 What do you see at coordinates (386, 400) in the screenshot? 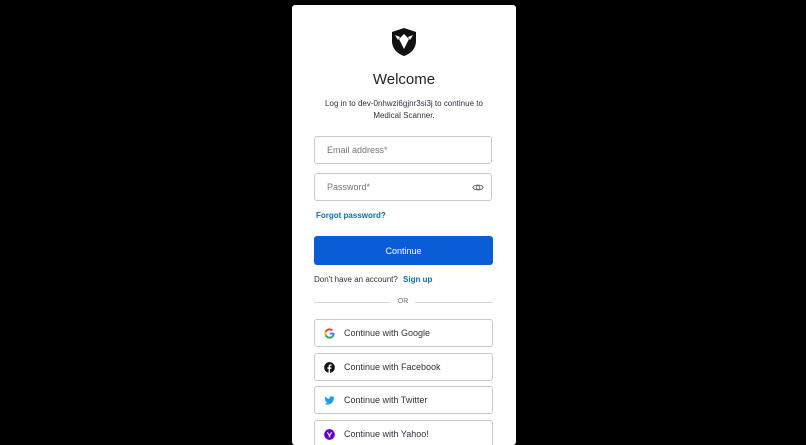
I see `twitter-button-label: Continue with Twitter` at bounding box center [386, 400].